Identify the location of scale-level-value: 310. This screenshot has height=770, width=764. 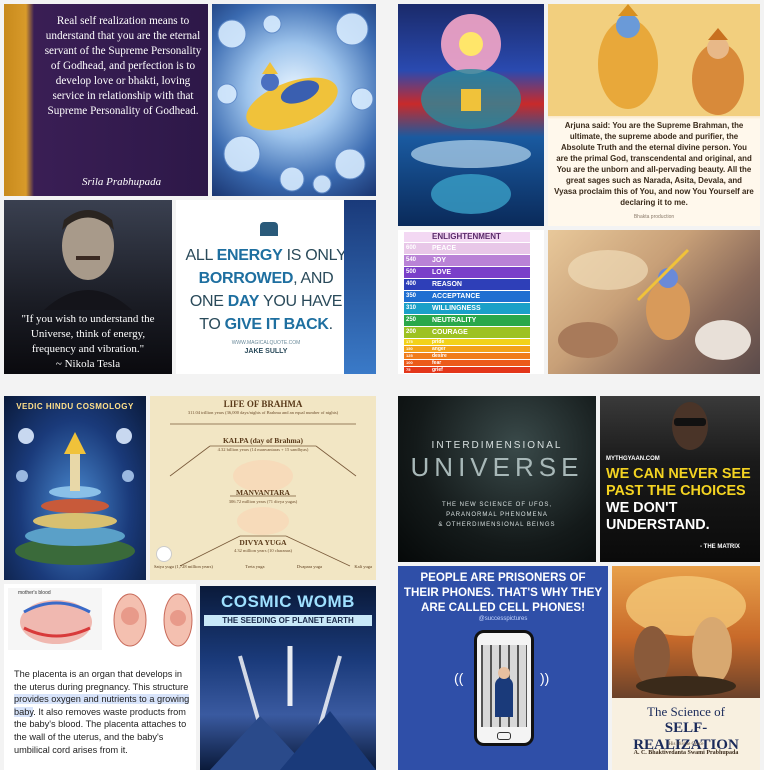
(411, 308).